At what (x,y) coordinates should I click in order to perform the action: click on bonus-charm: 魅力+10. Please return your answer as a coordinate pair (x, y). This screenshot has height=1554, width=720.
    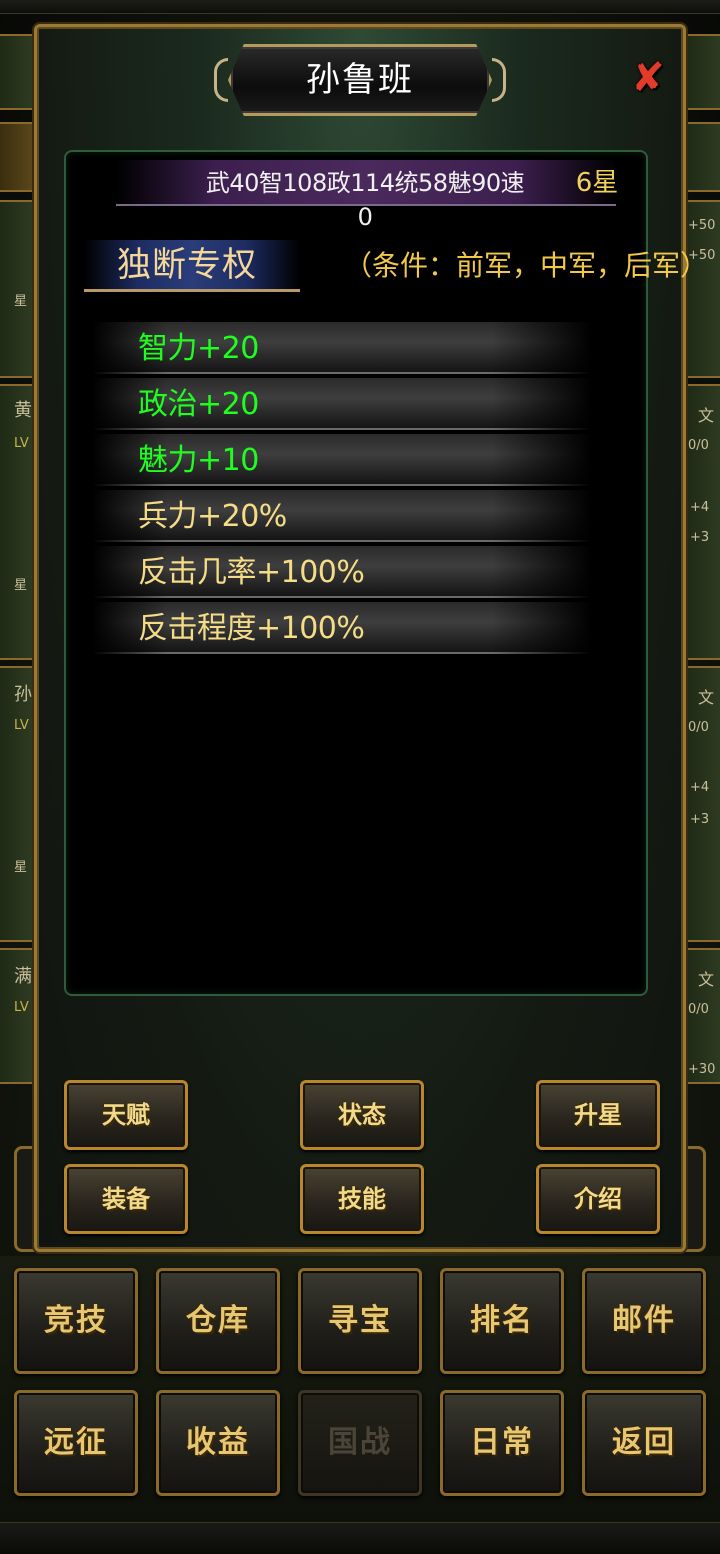
    Looking at the image, I should click on (198, 460).